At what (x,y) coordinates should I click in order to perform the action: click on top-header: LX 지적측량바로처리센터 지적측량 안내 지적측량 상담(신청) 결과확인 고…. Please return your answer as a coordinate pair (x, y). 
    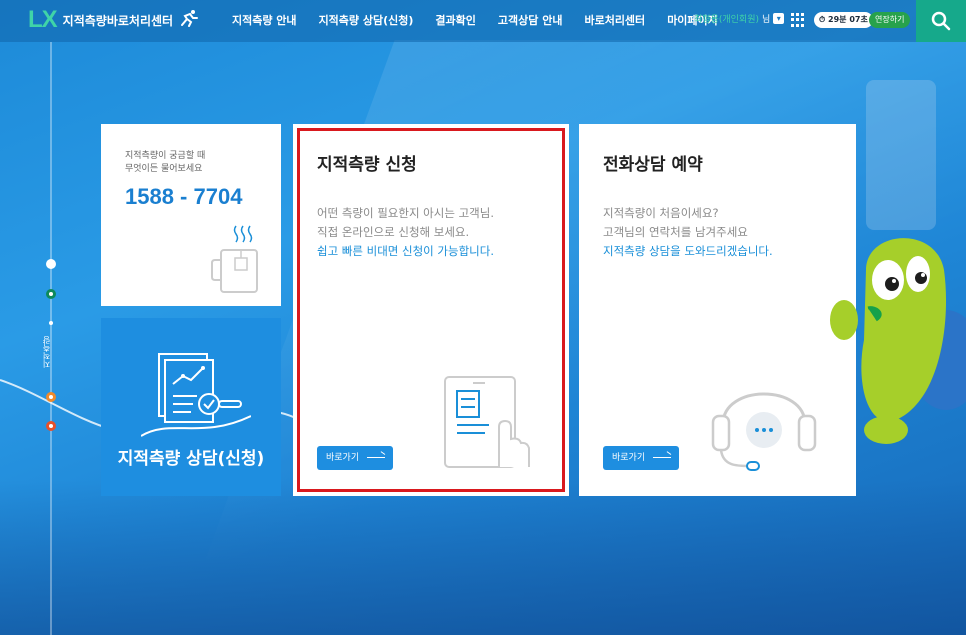
    Looking at the image, I should click on (483, 21).